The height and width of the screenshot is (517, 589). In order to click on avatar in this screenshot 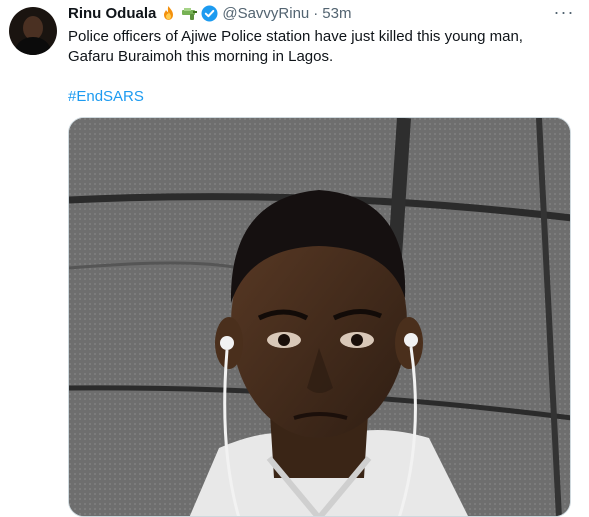, I will do `click(33, 31)`.